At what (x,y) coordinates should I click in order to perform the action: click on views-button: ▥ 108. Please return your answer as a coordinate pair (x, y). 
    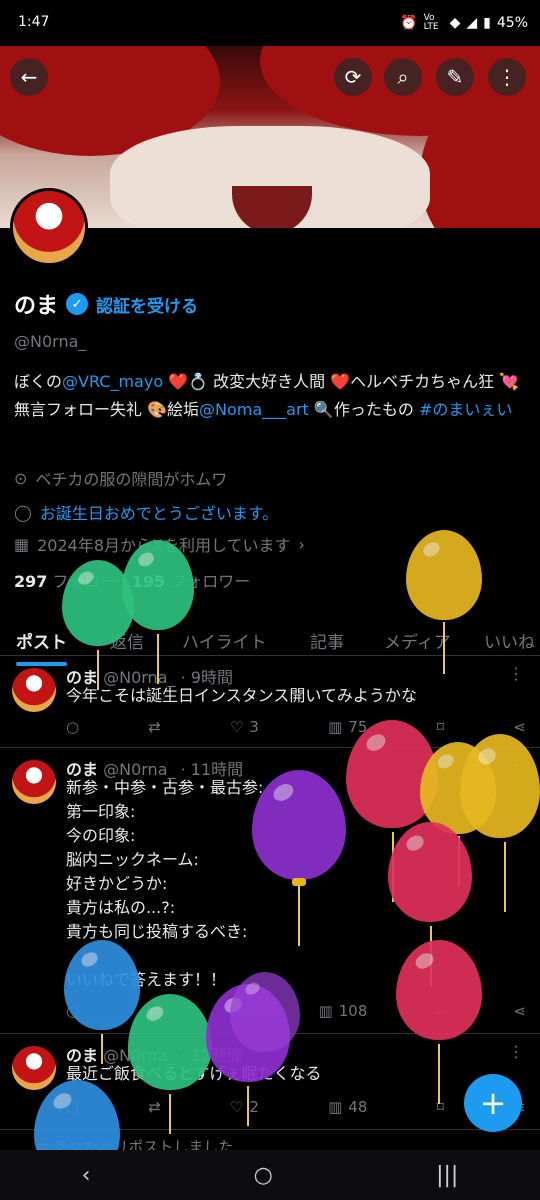
    Looking at the image, I should click on (343, 1011).